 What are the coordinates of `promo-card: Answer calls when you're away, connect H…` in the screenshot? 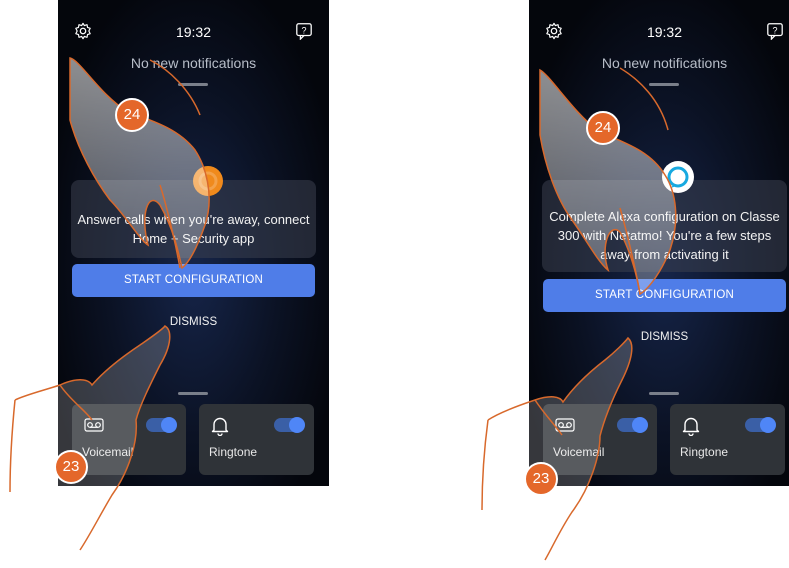 It's located at (193, 212).